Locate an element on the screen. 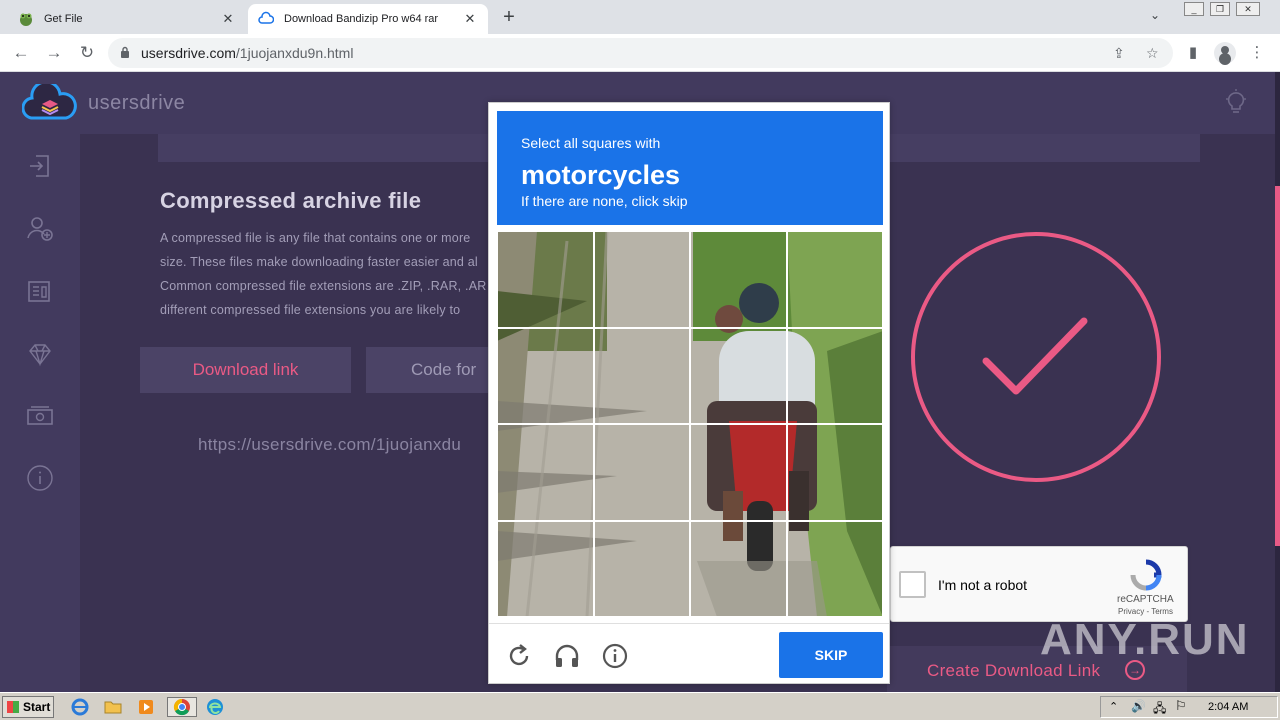 The width and height of the screenshot is (1280, 722). recaptcha-brand: reCAPTCHA is located at coordinates (1145, 599).